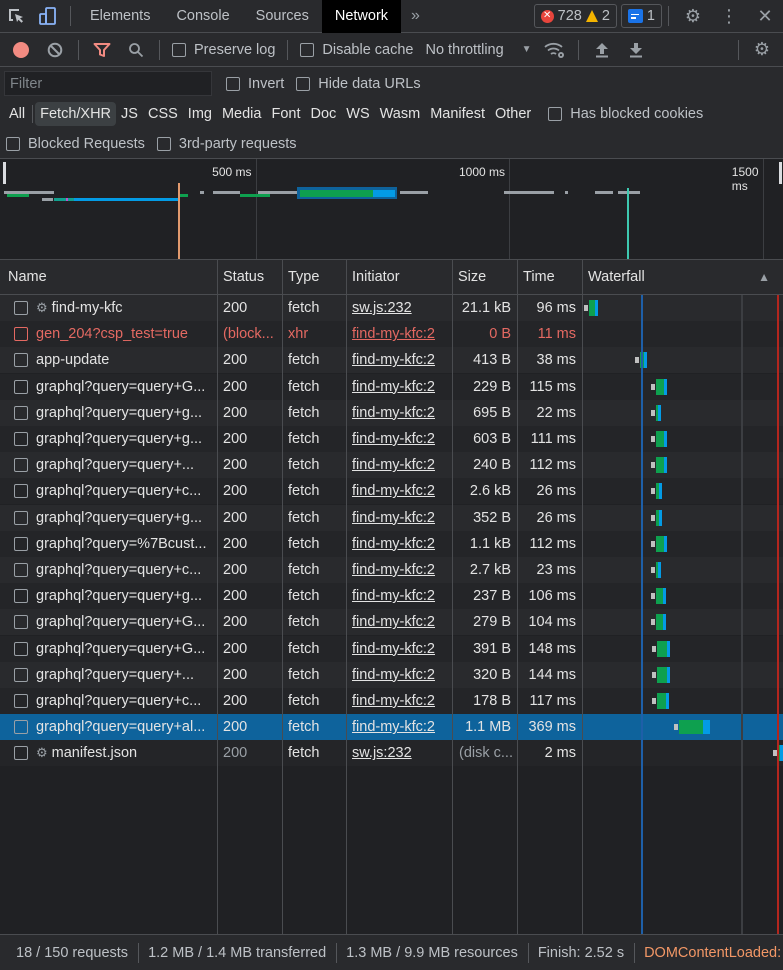 The height and width of the screenshot is (970, 783). Describe the element at coordinates (636, 50) in the screenshot. I see `export-har-button` at that location.